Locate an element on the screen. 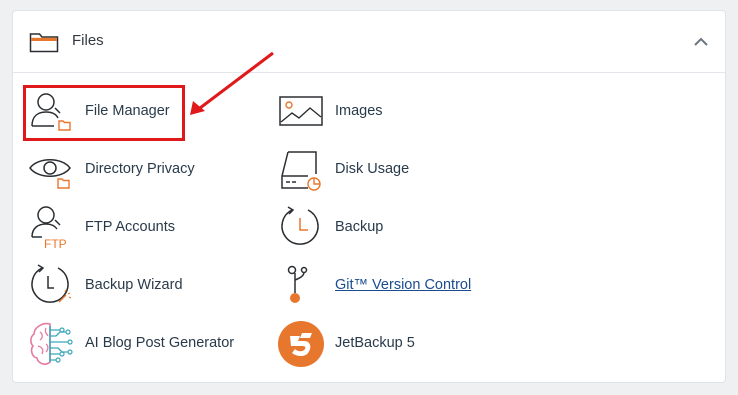 This screenshot has width=738, height=395. folder-icon is located at coordinates (44, 43).